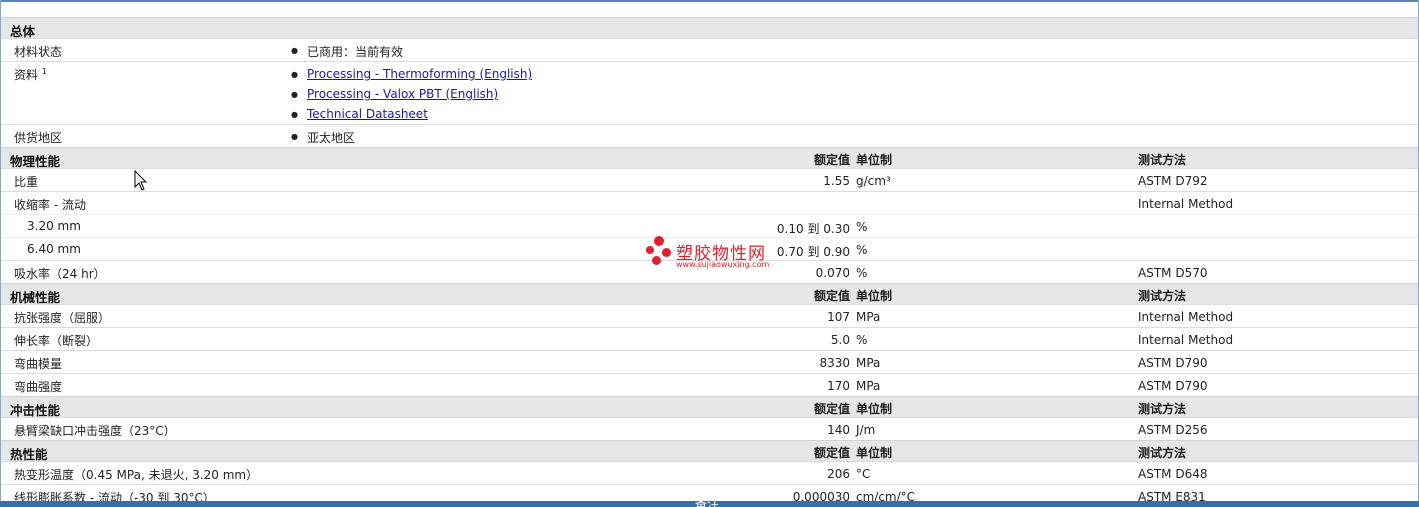 The width and height of the screenshot is (1419, 507). What do you see at coordinates (838, 317) in the screenshot?
I see `row-value: 107` at bounding box center [838, 317].